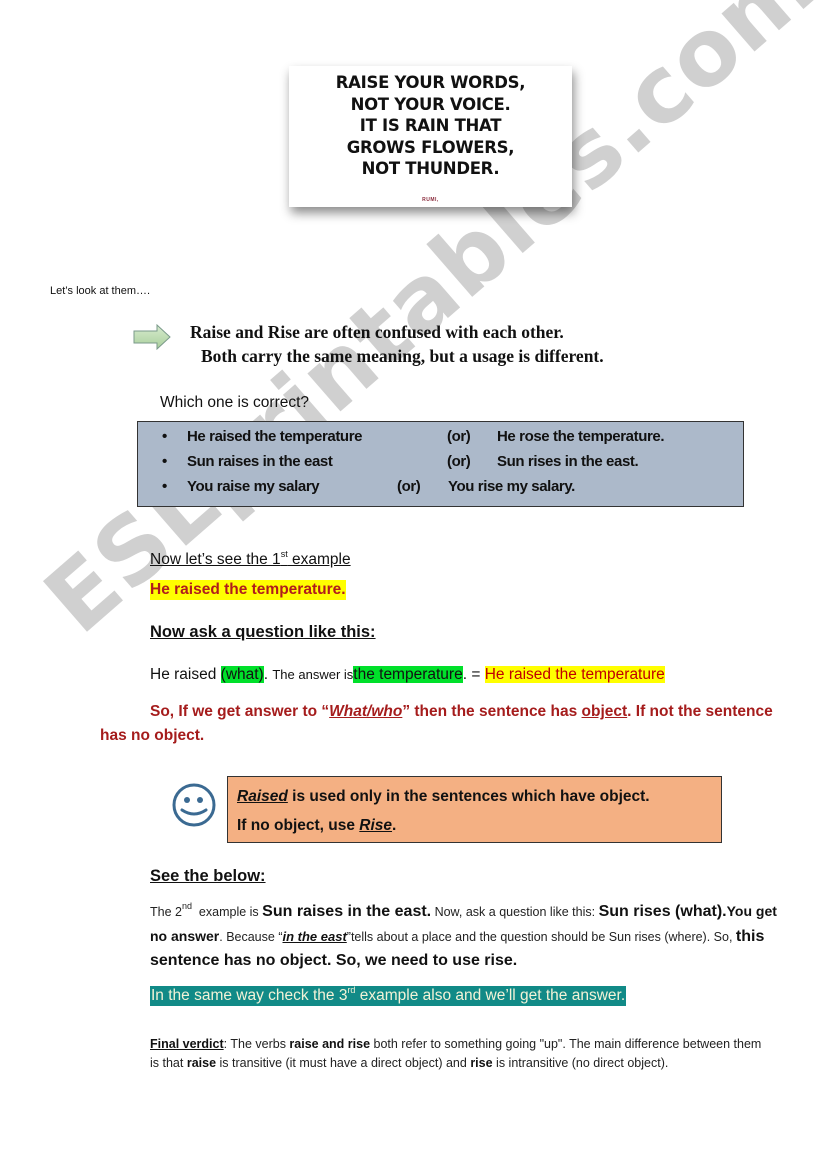  I want to click on text: He raised, so click(185, 674).